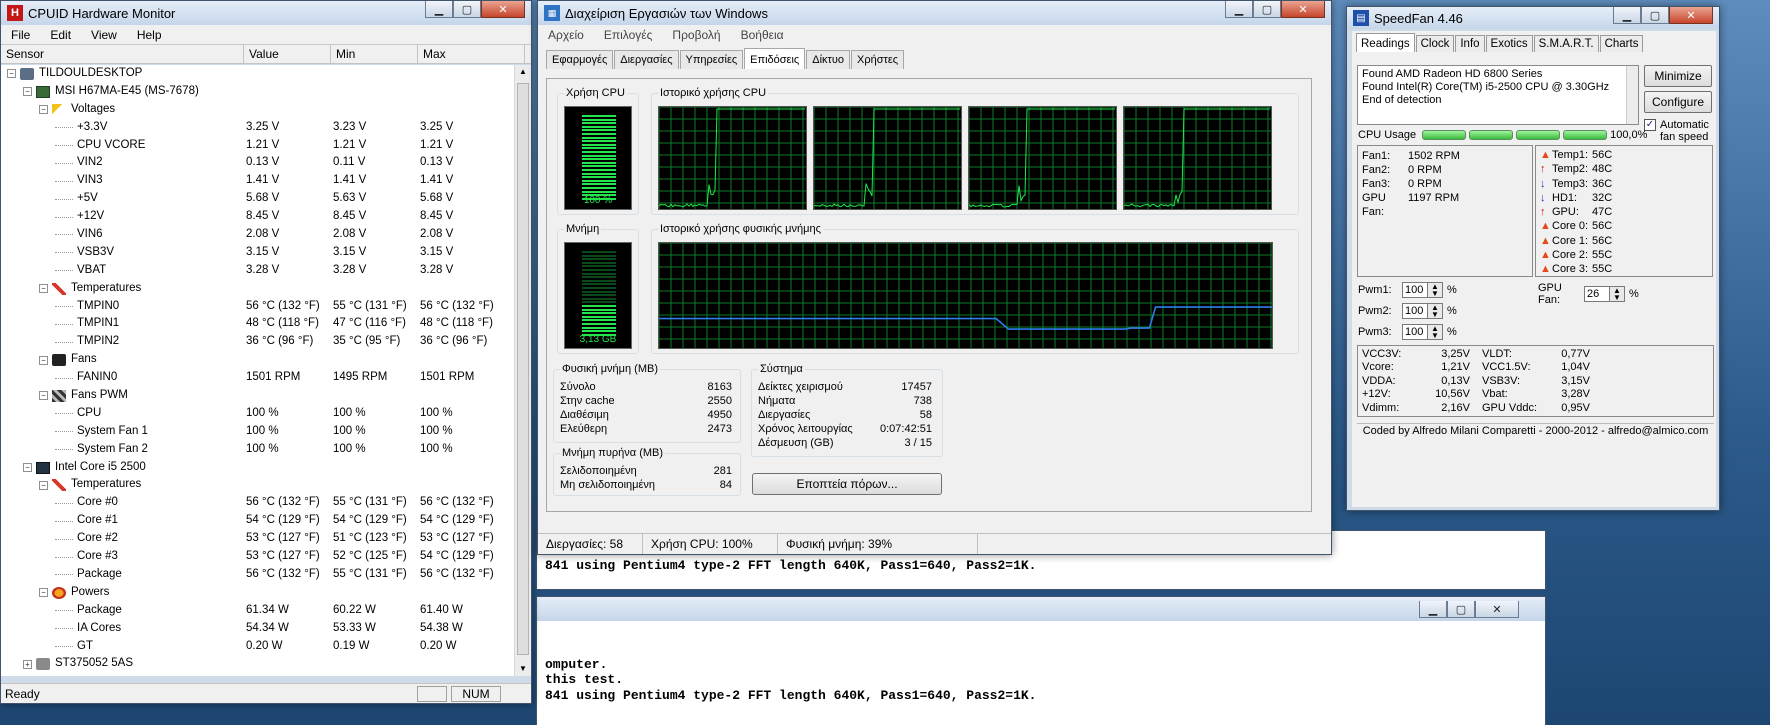  What do you see at coordinates (877, 59) in the screenshot?
I see `tab-users: Χρήστες` at bounding box center [877, 59].